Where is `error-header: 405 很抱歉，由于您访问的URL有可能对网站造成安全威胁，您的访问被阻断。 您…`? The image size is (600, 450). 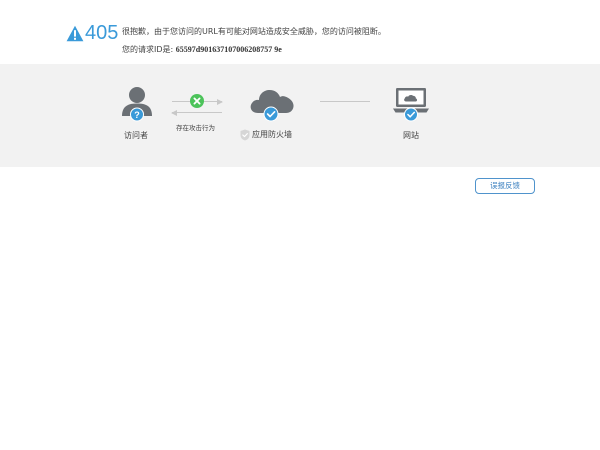 error-header: 405 很抱歉，由于您访问的URL有可能对网站造成安全威胁，您的访问被阻断。 您… is located at coordinates (306, 40).